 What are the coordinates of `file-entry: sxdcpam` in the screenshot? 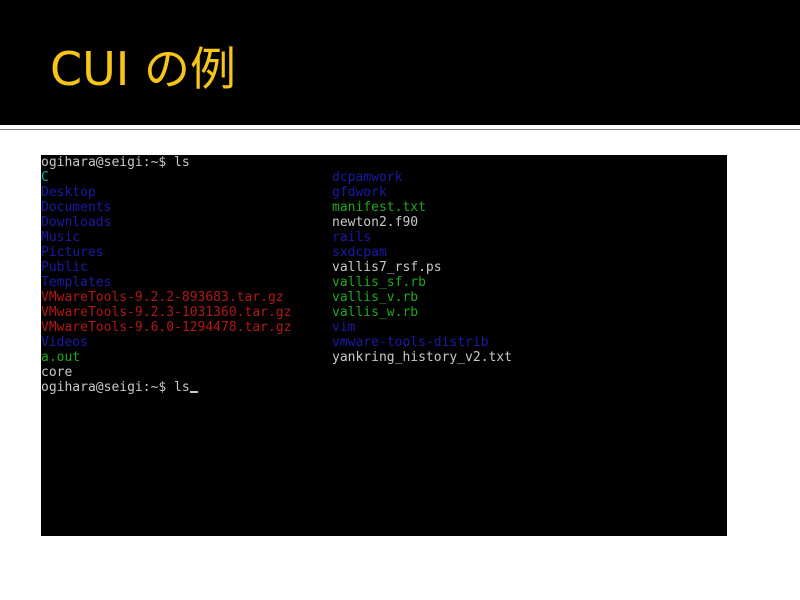 It's located at (359, 252).